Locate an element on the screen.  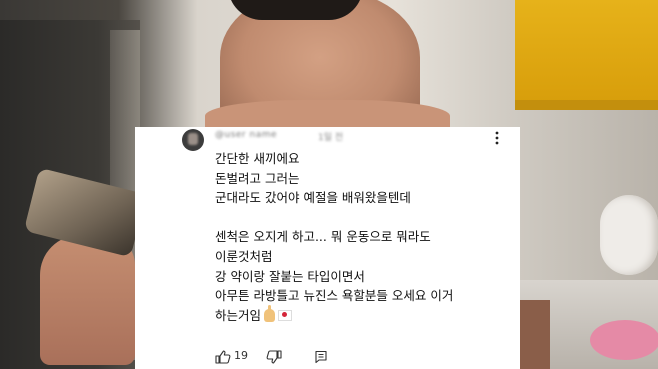
reply-icon is located at coordinates (322, 356).